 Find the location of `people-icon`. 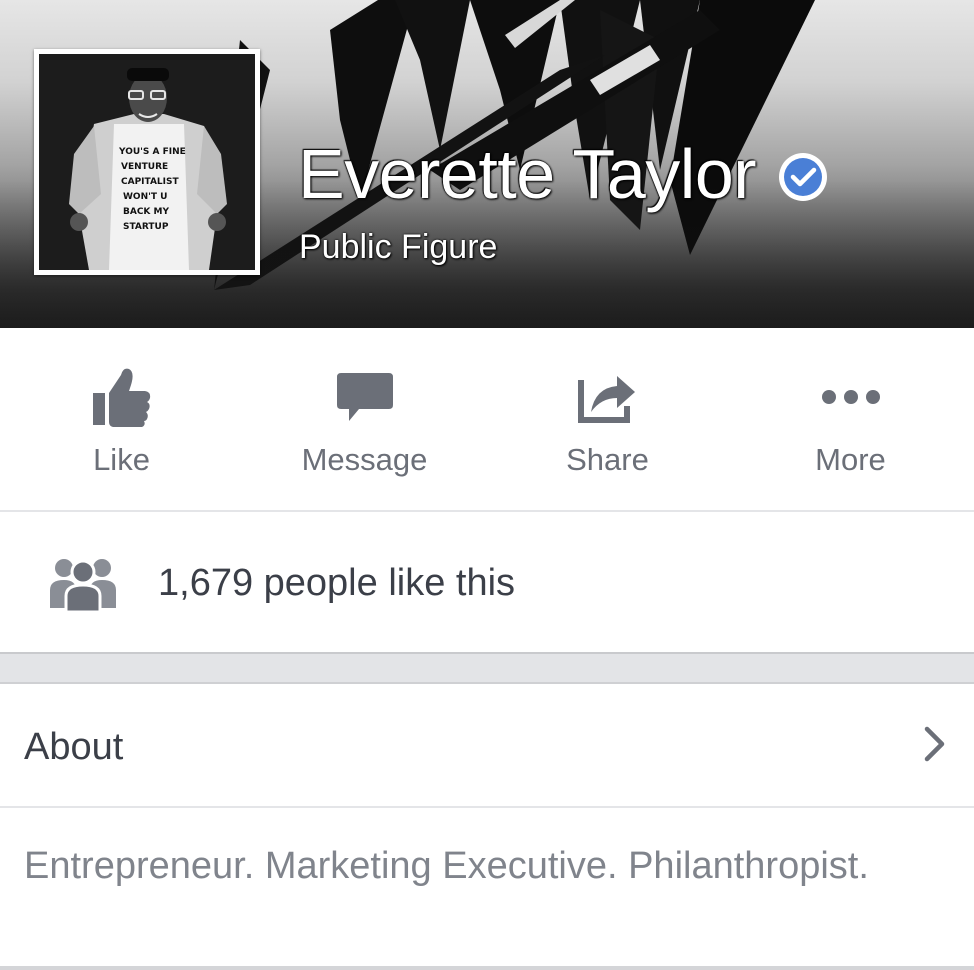

people-icon is located at coordinates (83, 585).